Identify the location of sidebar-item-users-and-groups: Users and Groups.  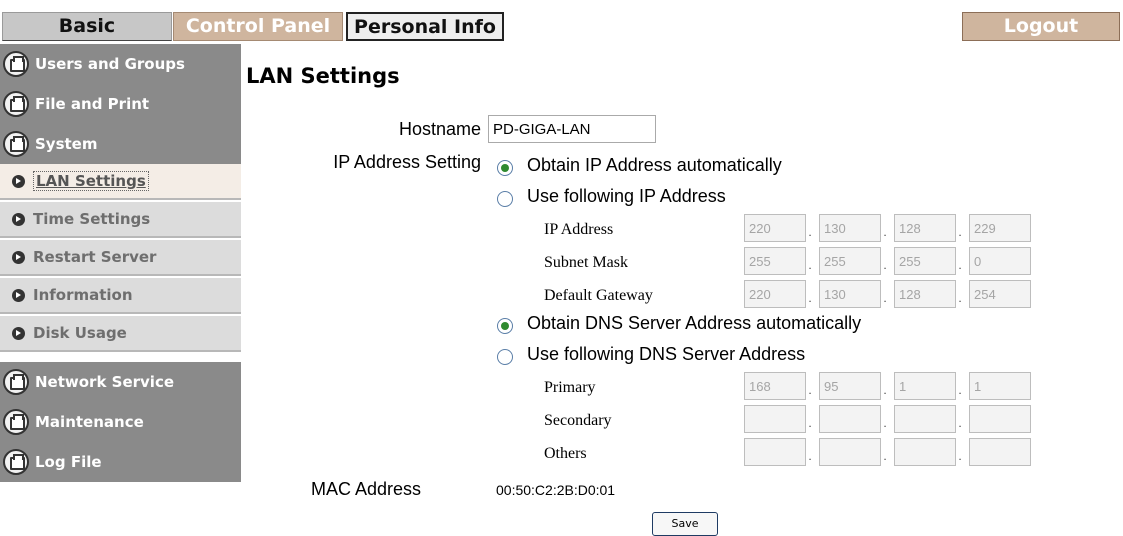
(120, 64).